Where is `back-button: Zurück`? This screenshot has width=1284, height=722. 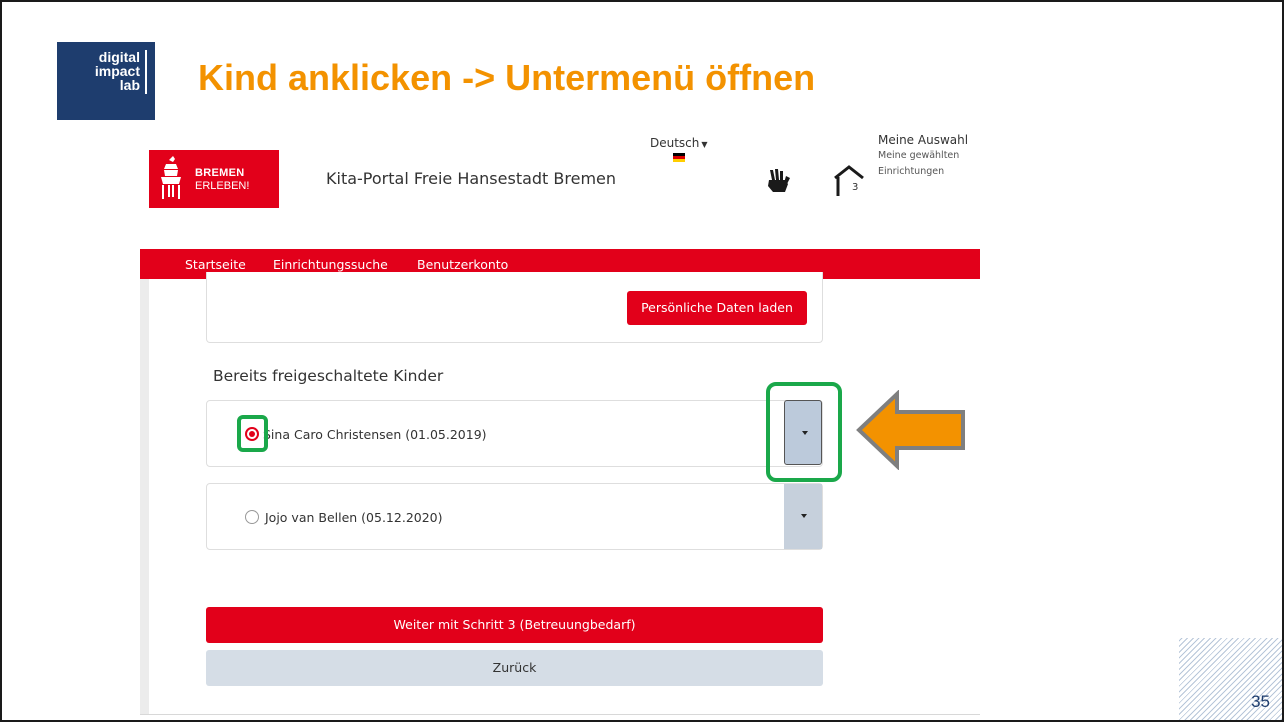
back-button: Zurück is located at coordinates (514, 668).